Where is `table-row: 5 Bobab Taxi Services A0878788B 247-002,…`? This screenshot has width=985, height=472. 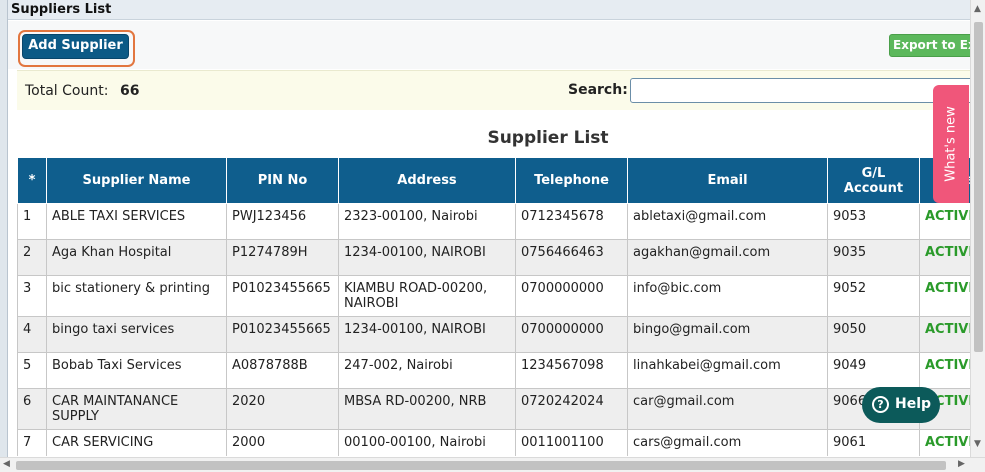
table-row: 5 Bobab Taxi Services A0878788B 247-002,… is located at coordinates (493, 370).